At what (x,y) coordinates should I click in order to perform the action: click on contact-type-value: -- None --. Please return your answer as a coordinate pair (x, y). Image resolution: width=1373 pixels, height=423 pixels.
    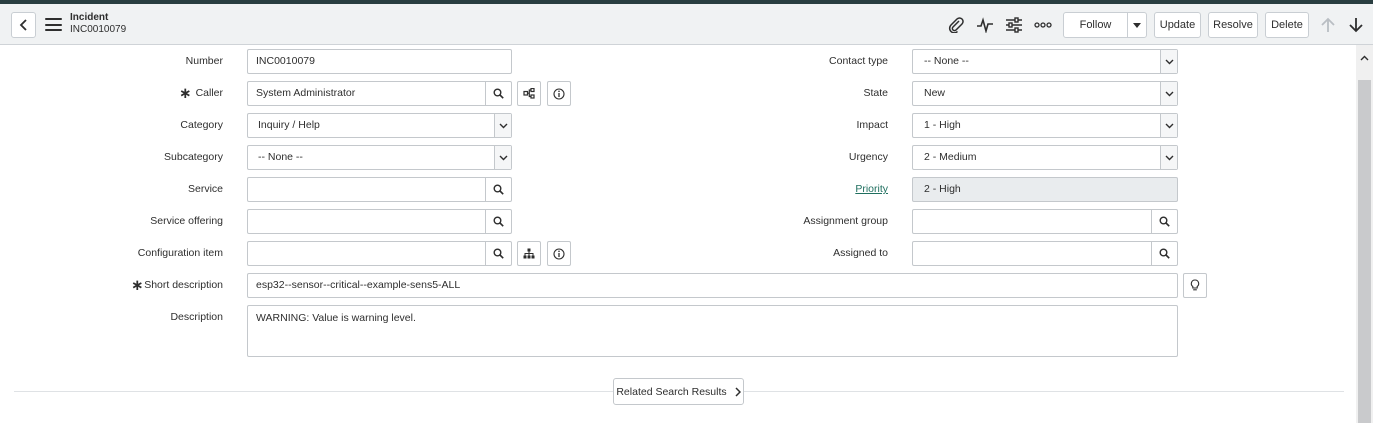
    Looking at the image, I should click on (946, 61).